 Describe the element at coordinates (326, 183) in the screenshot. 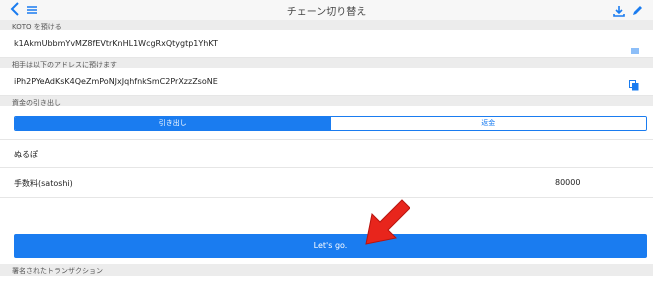

I see `fee-row: 手数料(satoshi) 80000` at that location.